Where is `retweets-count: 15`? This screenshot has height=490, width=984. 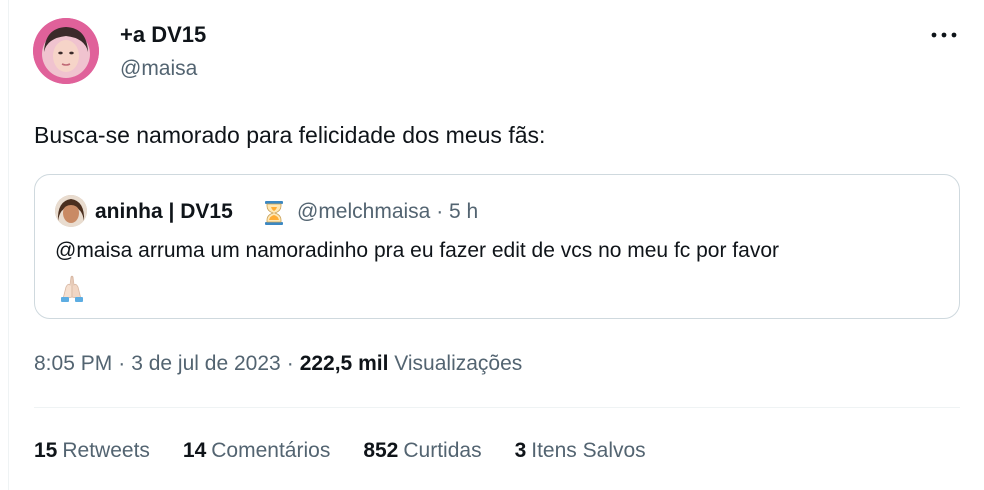 retweets-count: 15 is located at coordinates (46, 450).